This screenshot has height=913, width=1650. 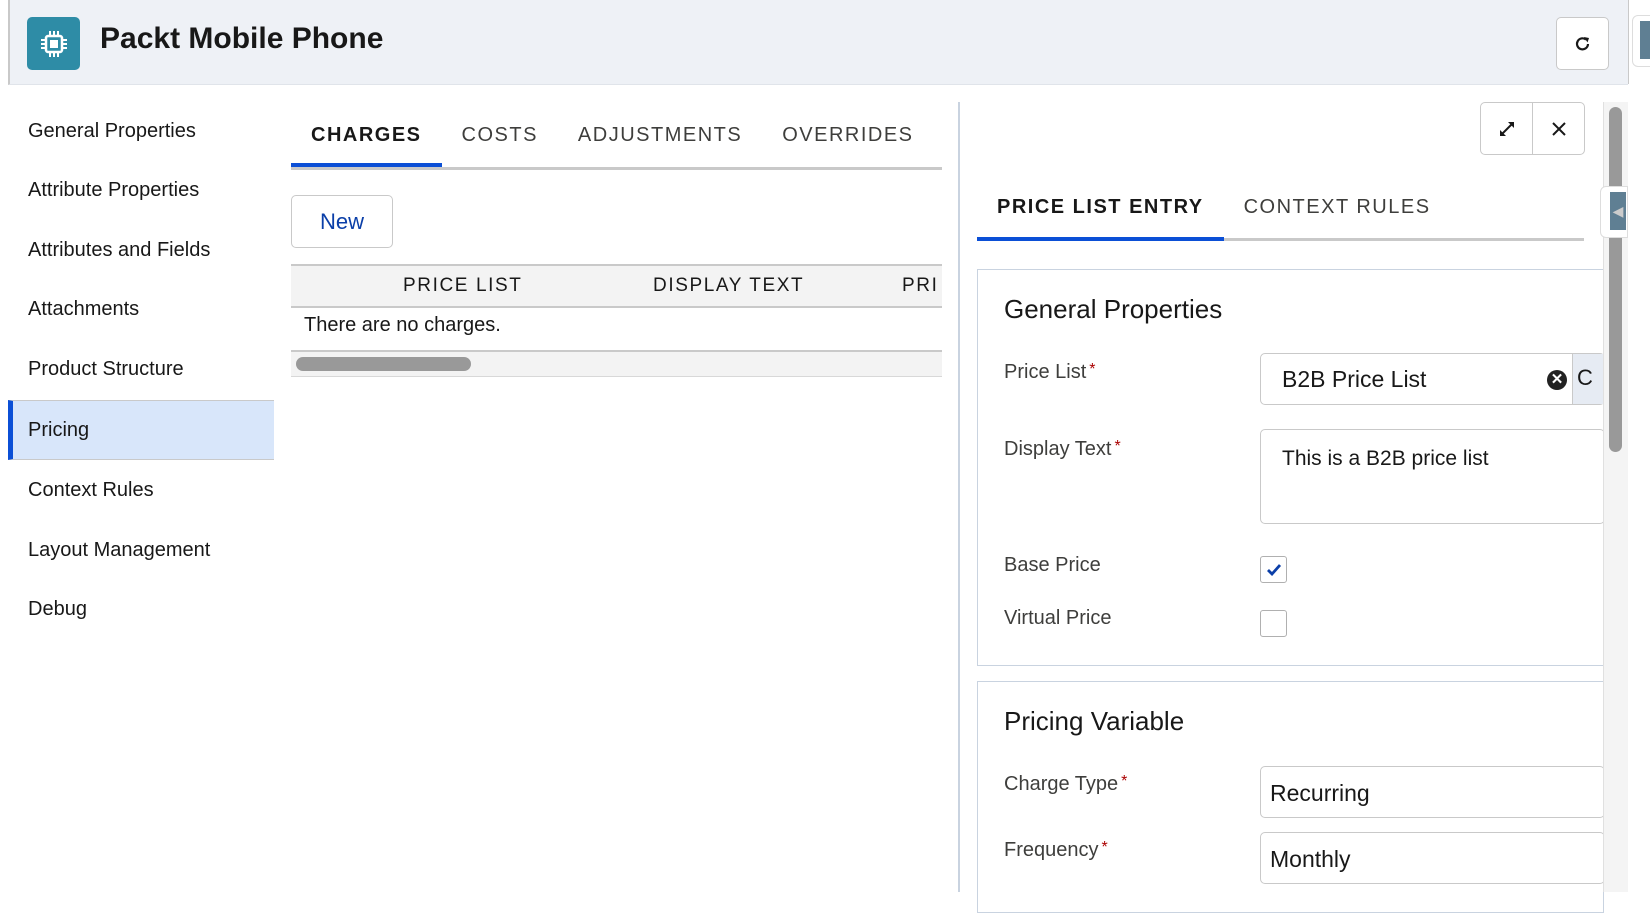 What do you see at coordinates (1056, 850) in the screenshot?
I see `frequency-label: Frequency *` at bounding box center [1056, 850].